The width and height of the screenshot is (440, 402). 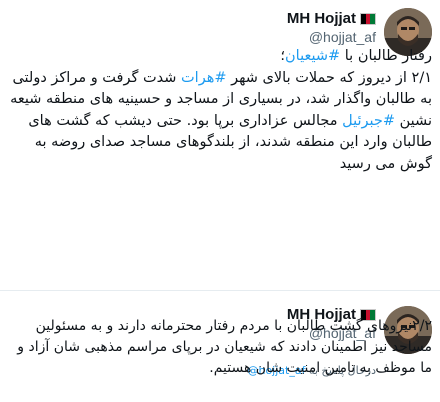 What do you see at coordinates (386, 56) in the screenshot?
I see `text-segment: رفتار طالبان با` at bounding box center [386, 56].